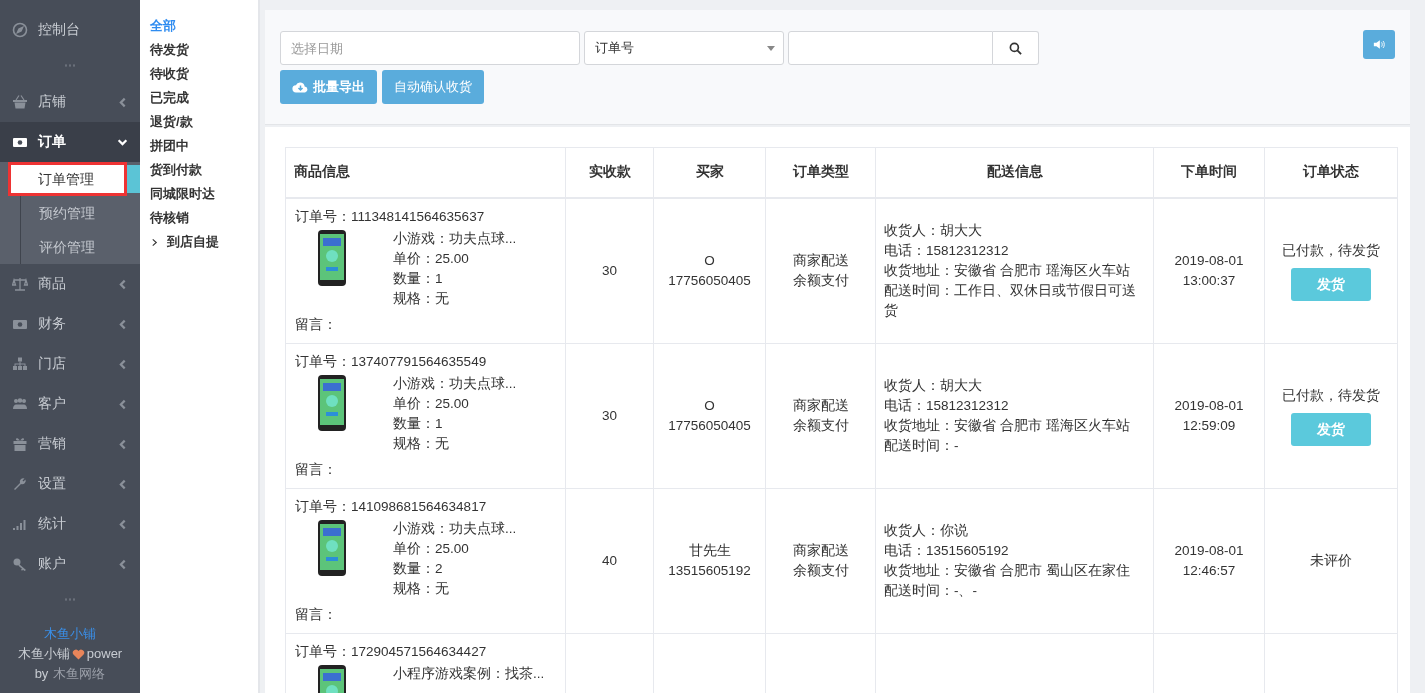 The height and width of the screenshot is (693, 1425). Describe the element at coordinates (20, 564) in the screenshot. I see `key-icon` at that location.